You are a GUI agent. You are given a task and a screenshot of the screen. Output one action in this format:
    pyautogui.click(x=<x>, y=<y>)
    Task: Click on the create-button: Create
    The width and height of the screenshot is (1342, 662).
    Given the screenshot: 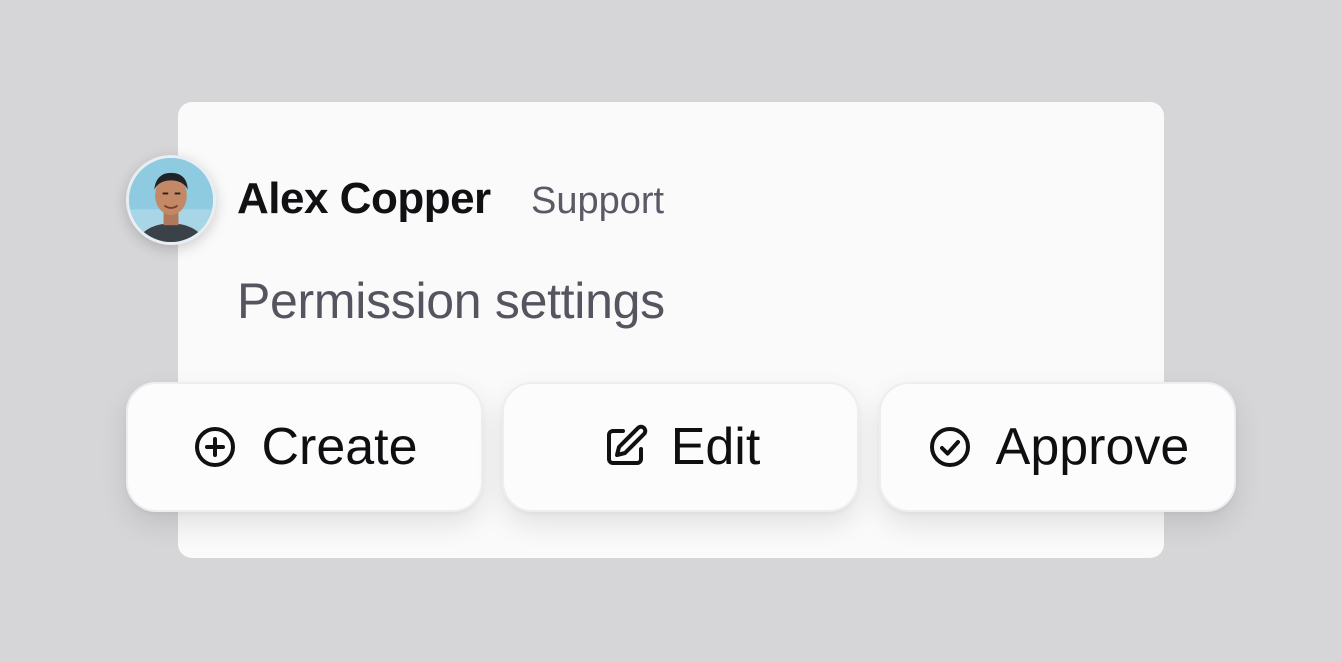 What is the action you would take?
    pyautogui.click(x=304, y=447)
    